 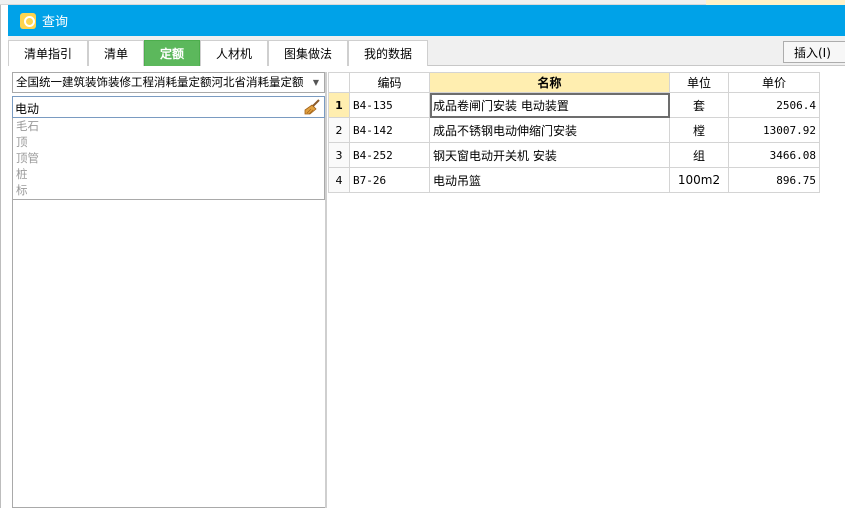 What do you see at coordinates (389, 155) in the screenshot?
I see `row-code: B4-252` at bounding box center [389, 155].